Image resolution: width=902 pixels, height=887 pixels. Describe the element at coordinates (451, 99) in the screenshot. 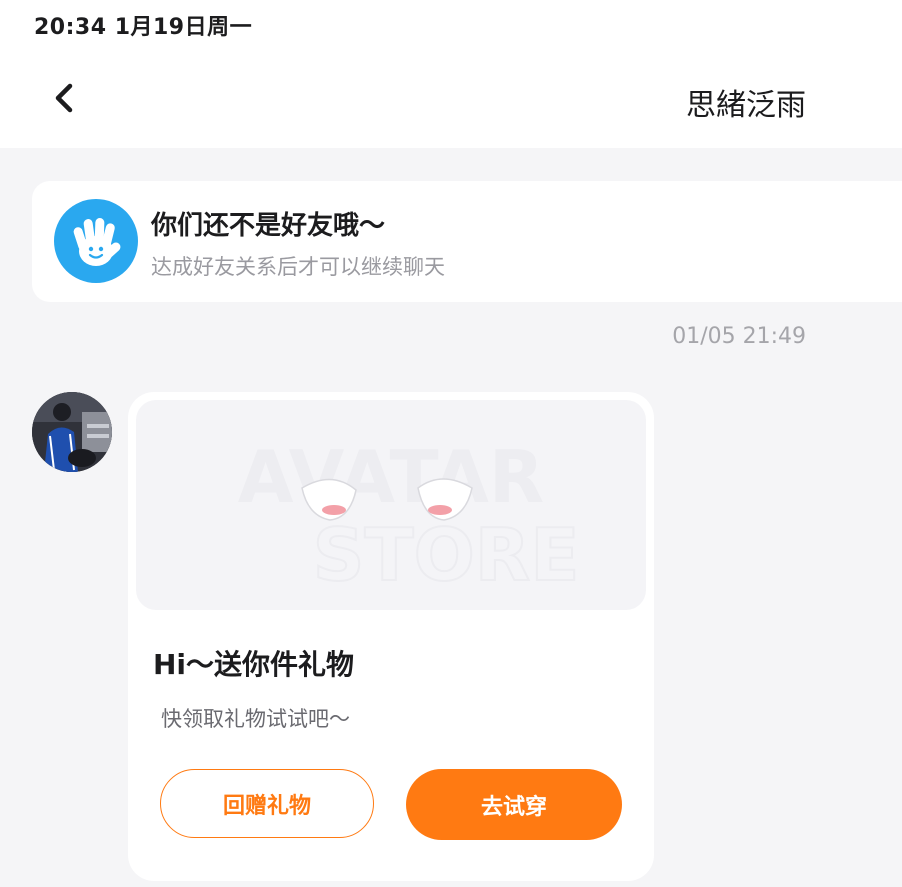

I see `navigation-bar: 思緒泛雨` at that location.